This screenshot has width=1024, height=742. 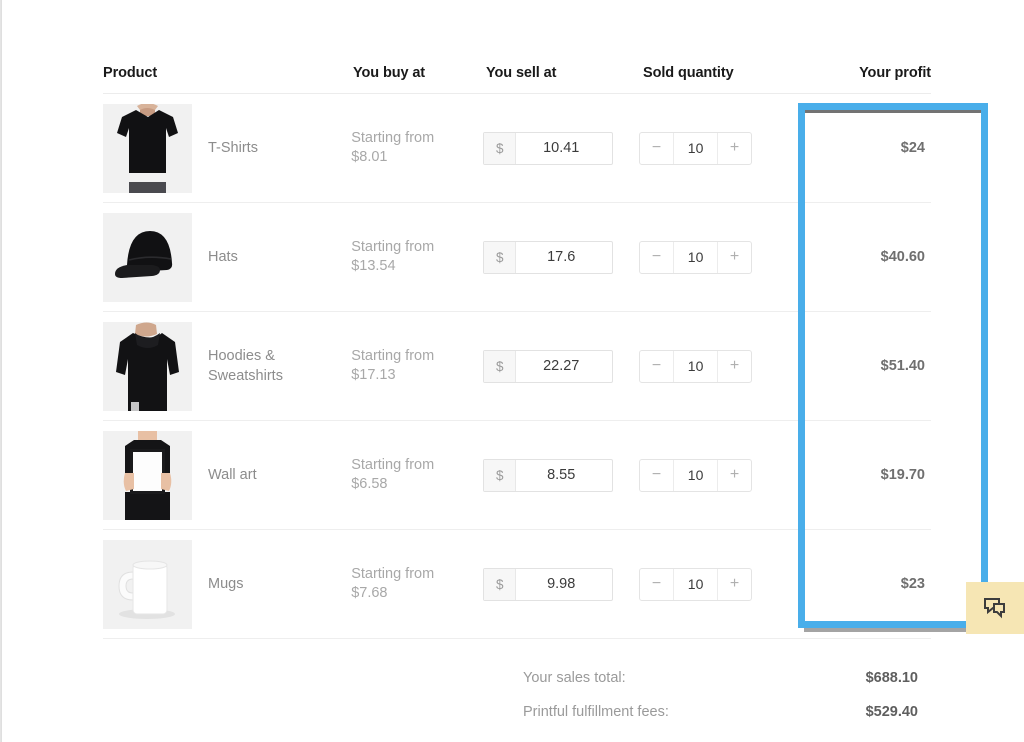 What do you see at coordinates (902, 475) in the screenshot?
I see `profit-value: $19.70` at bounding box center [902, 475].